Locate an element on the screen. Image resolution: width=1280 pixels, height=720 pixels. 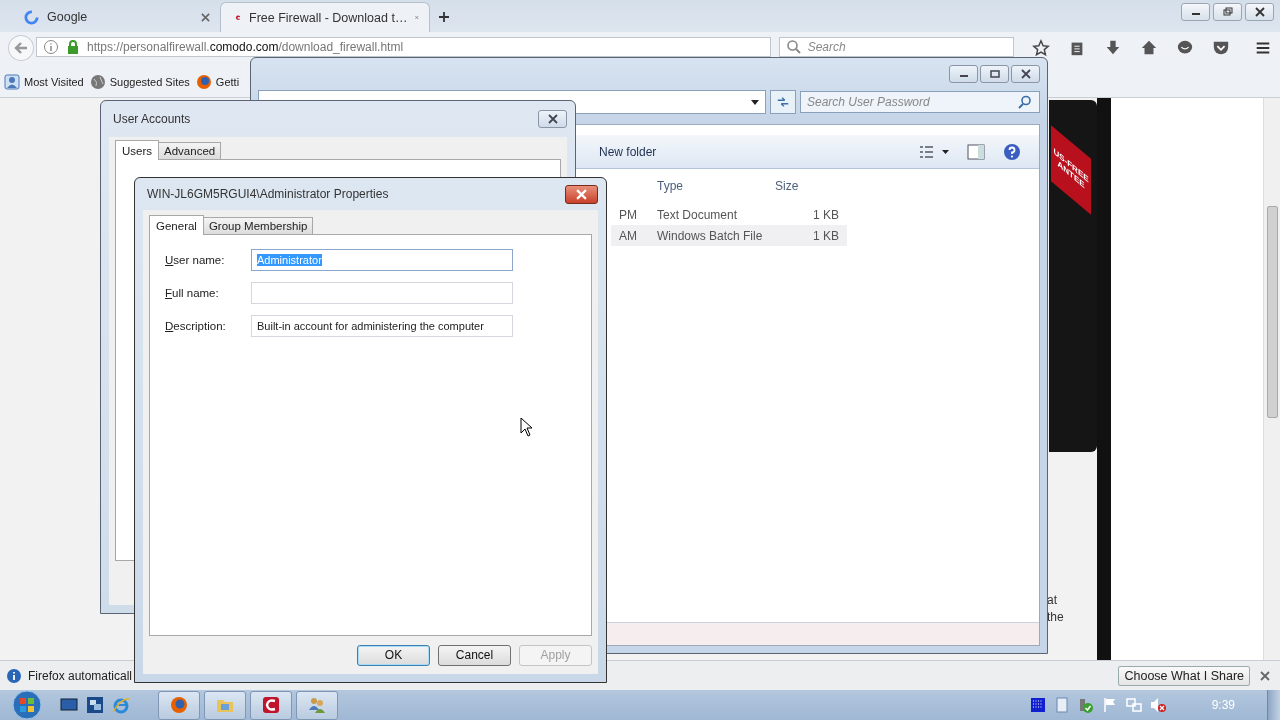
field-label: Full name: is located at coordinates (192, 293).